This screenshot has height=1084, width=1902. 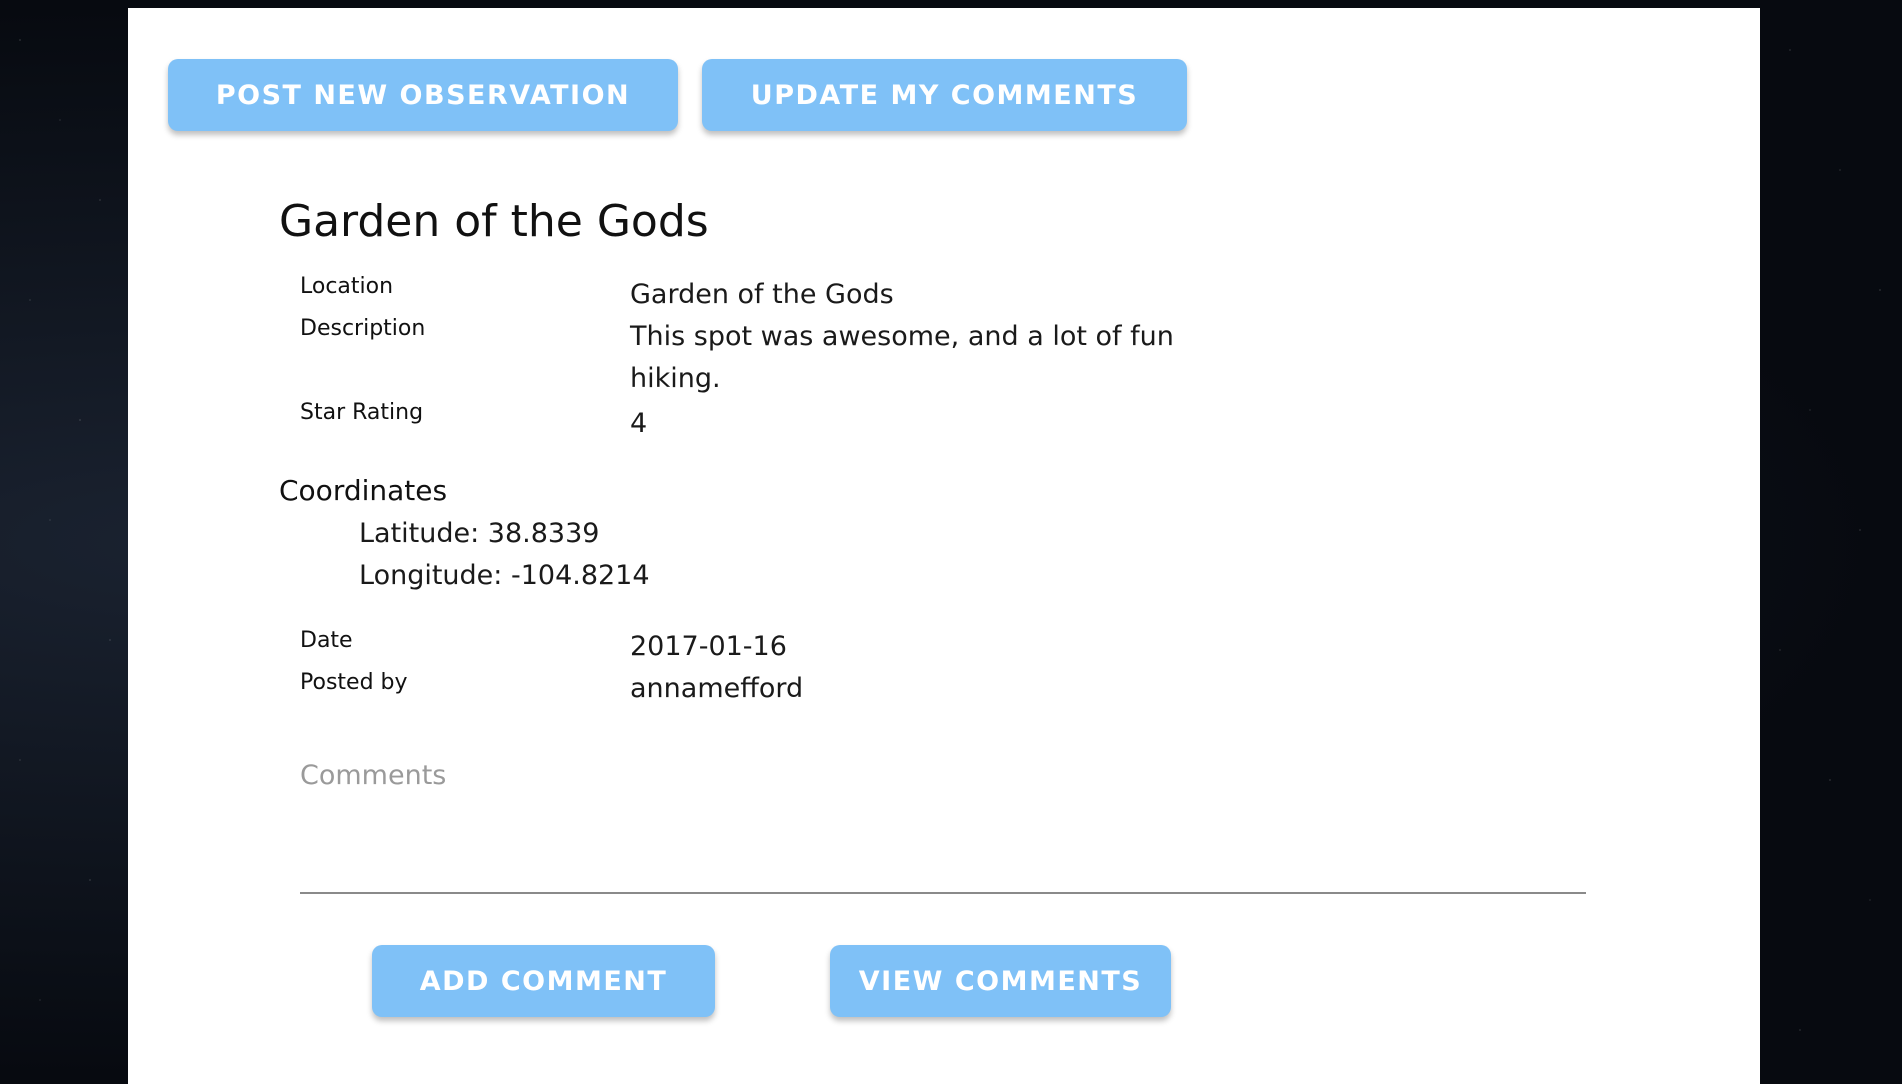 What do you see at coordinates (943, 826) in the screenshot?
I see `comments-input` at bounding box center [943, 826].